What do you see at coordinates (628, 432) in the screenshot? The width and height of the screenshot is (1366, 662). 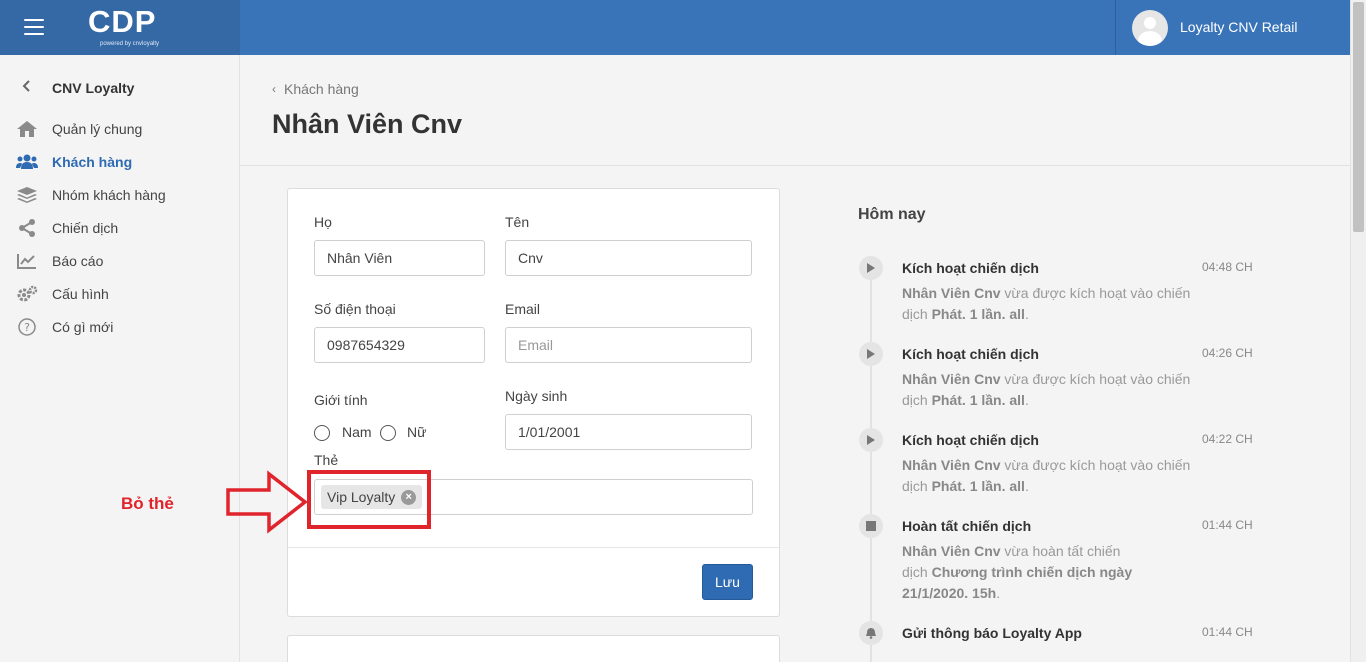 I see `birthday-input: 1/01/2001` at bounding box center [628, 432].